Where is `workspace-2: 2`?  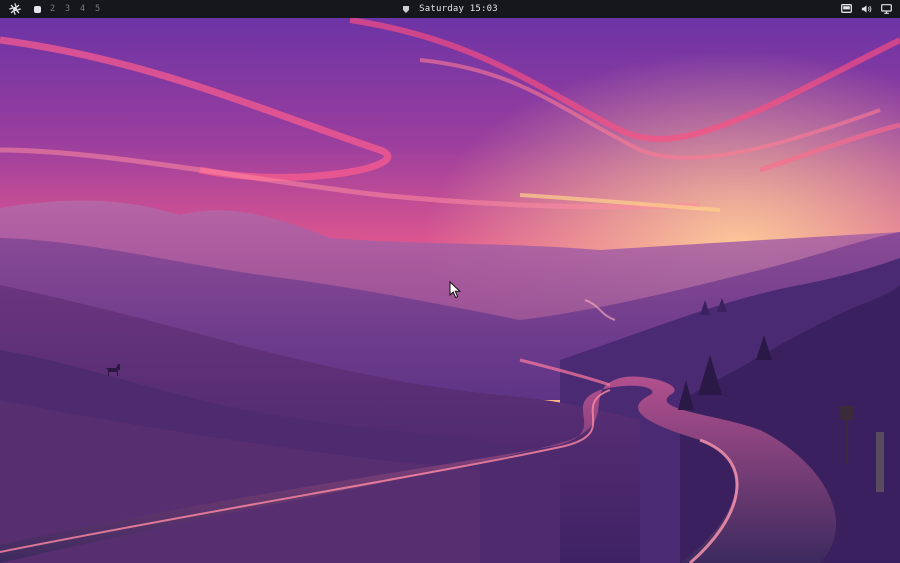
workspace-2: 2 is located at coordinates (52, 9).